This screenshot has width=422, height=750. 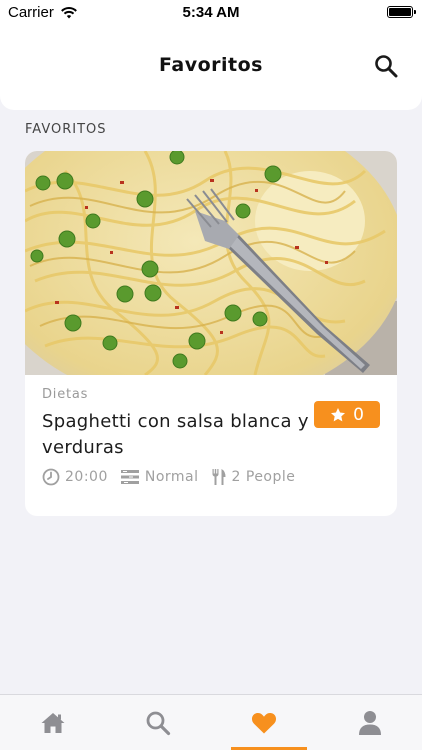 What do you see at coordinates (51, 477) in the screenshot?
I see `clock-icon` at bounding box center [51, 477].